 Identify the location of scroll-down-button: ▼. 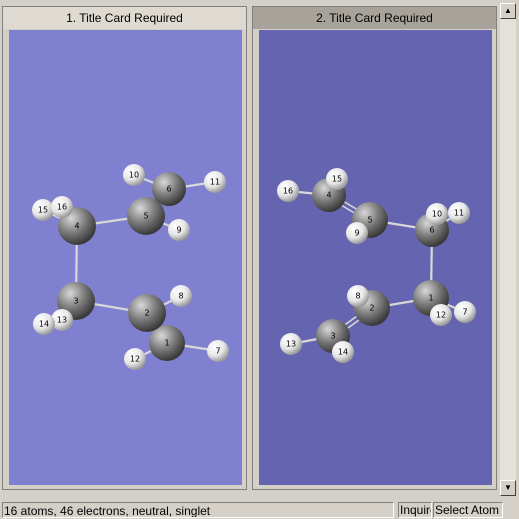
(508, 488).